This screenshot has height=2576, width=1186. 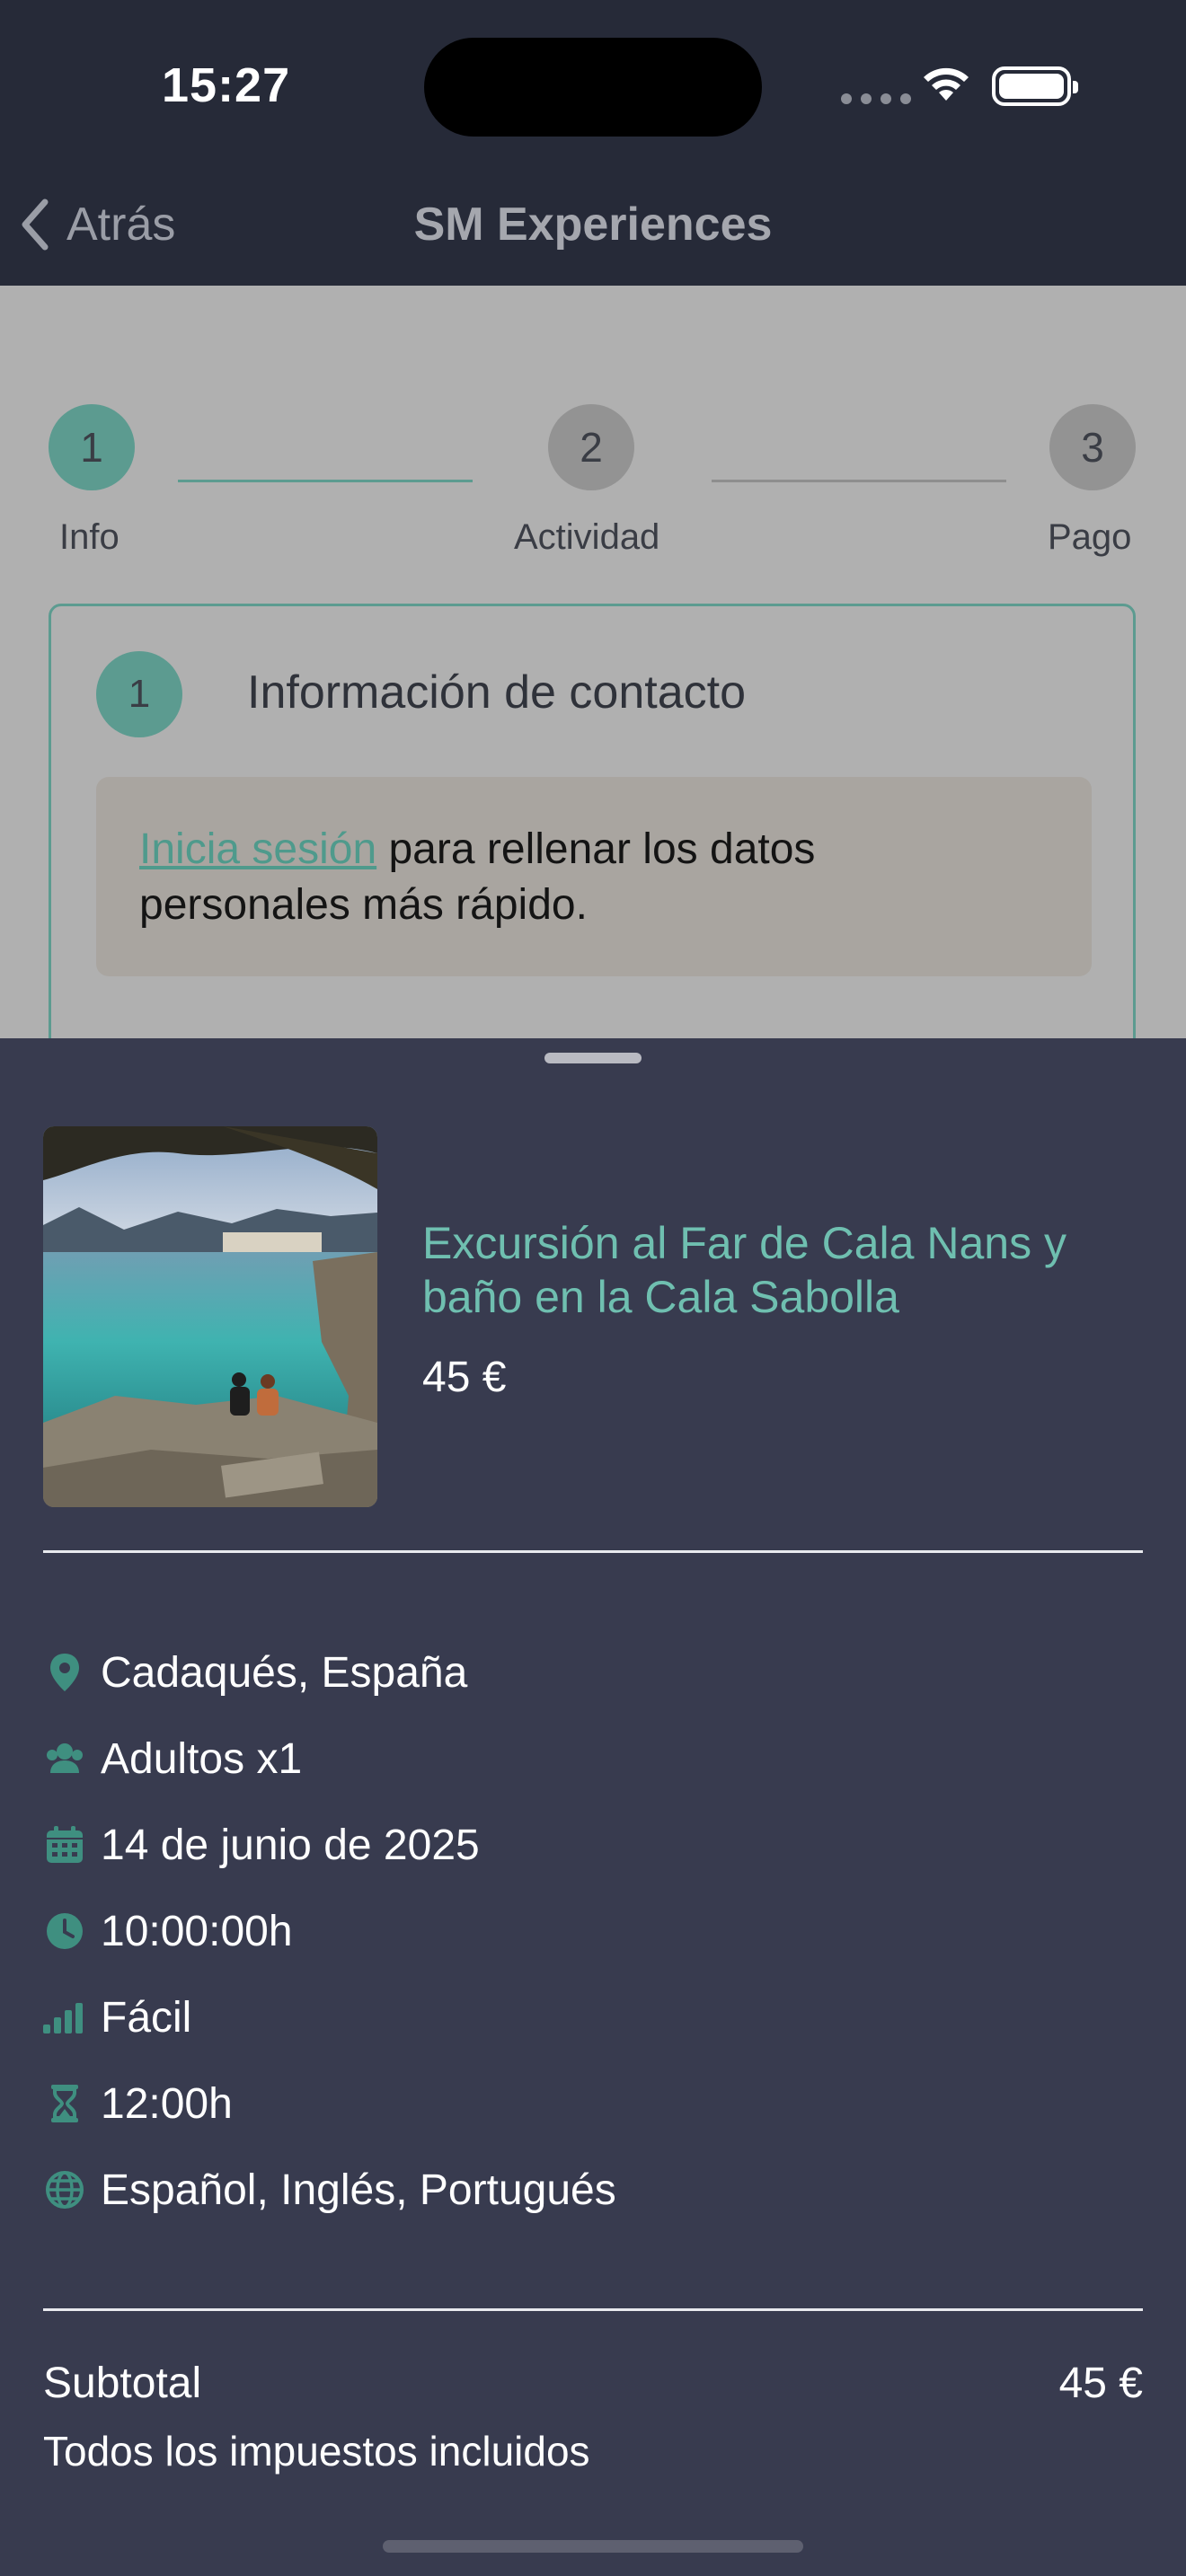 I want to click on detail-date: 14 de junio de 2025, so click(x=261, y=1845).